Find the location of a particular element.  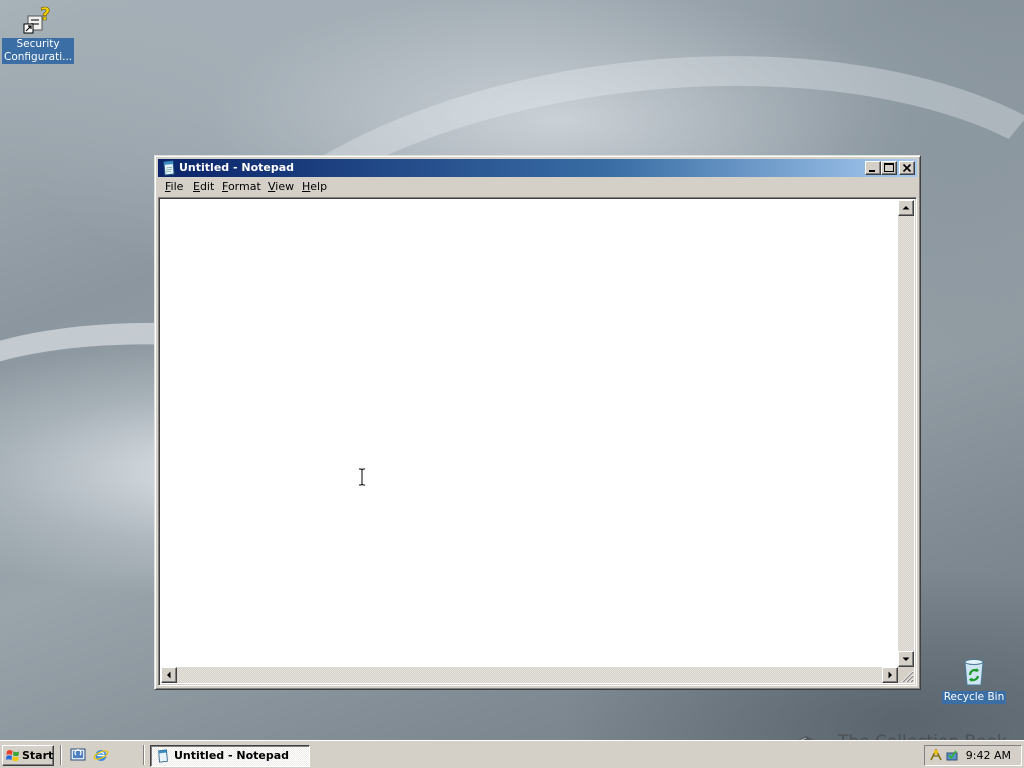

arrow-right-icon is located at coordinates (890, 675).